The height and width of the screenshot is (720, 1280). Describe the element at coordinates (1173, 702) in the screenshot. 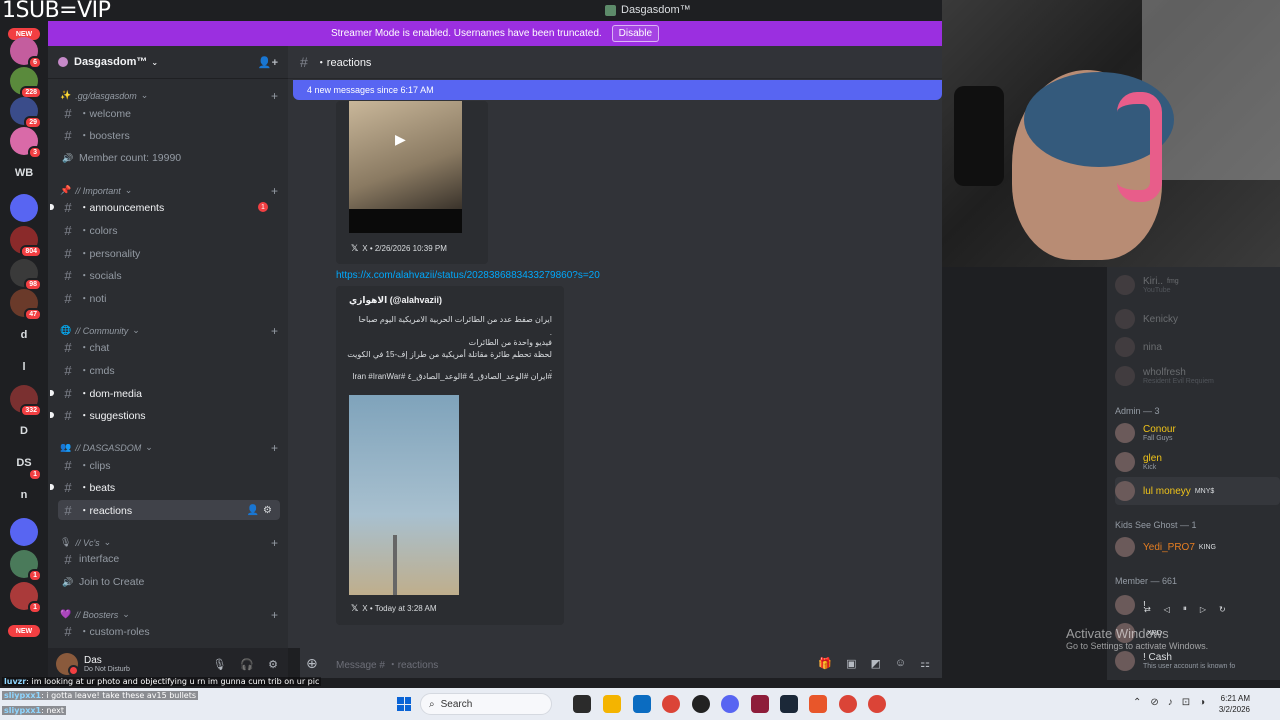

I see `system-tray: ⌃⊘♪⊡◑` at that location.